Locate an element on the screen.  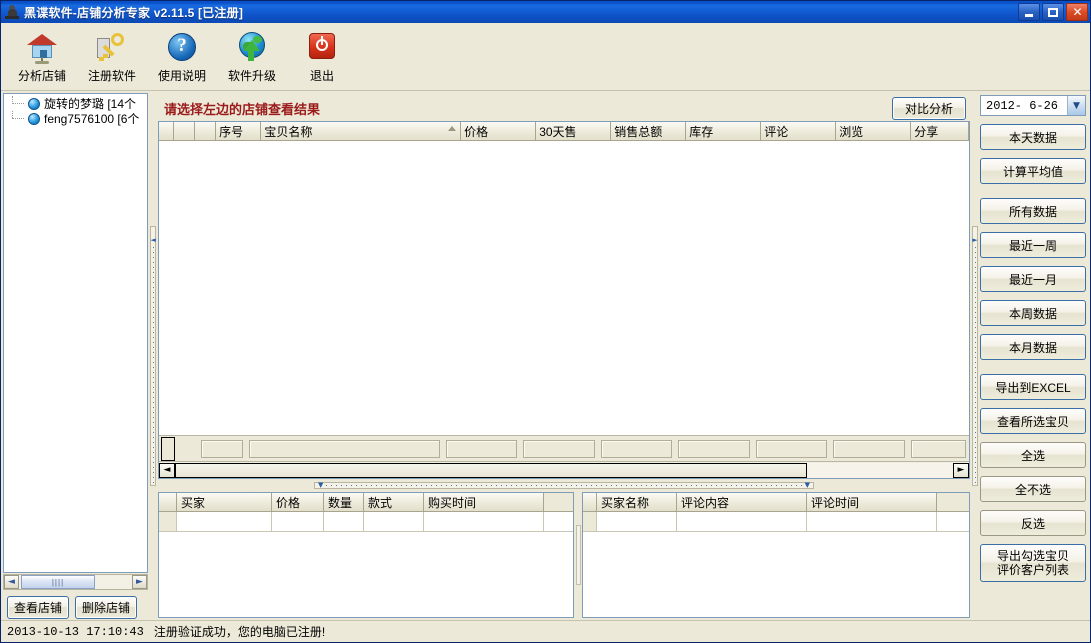
grid-col-shares: 分享 is located at coordinates (940, 131).